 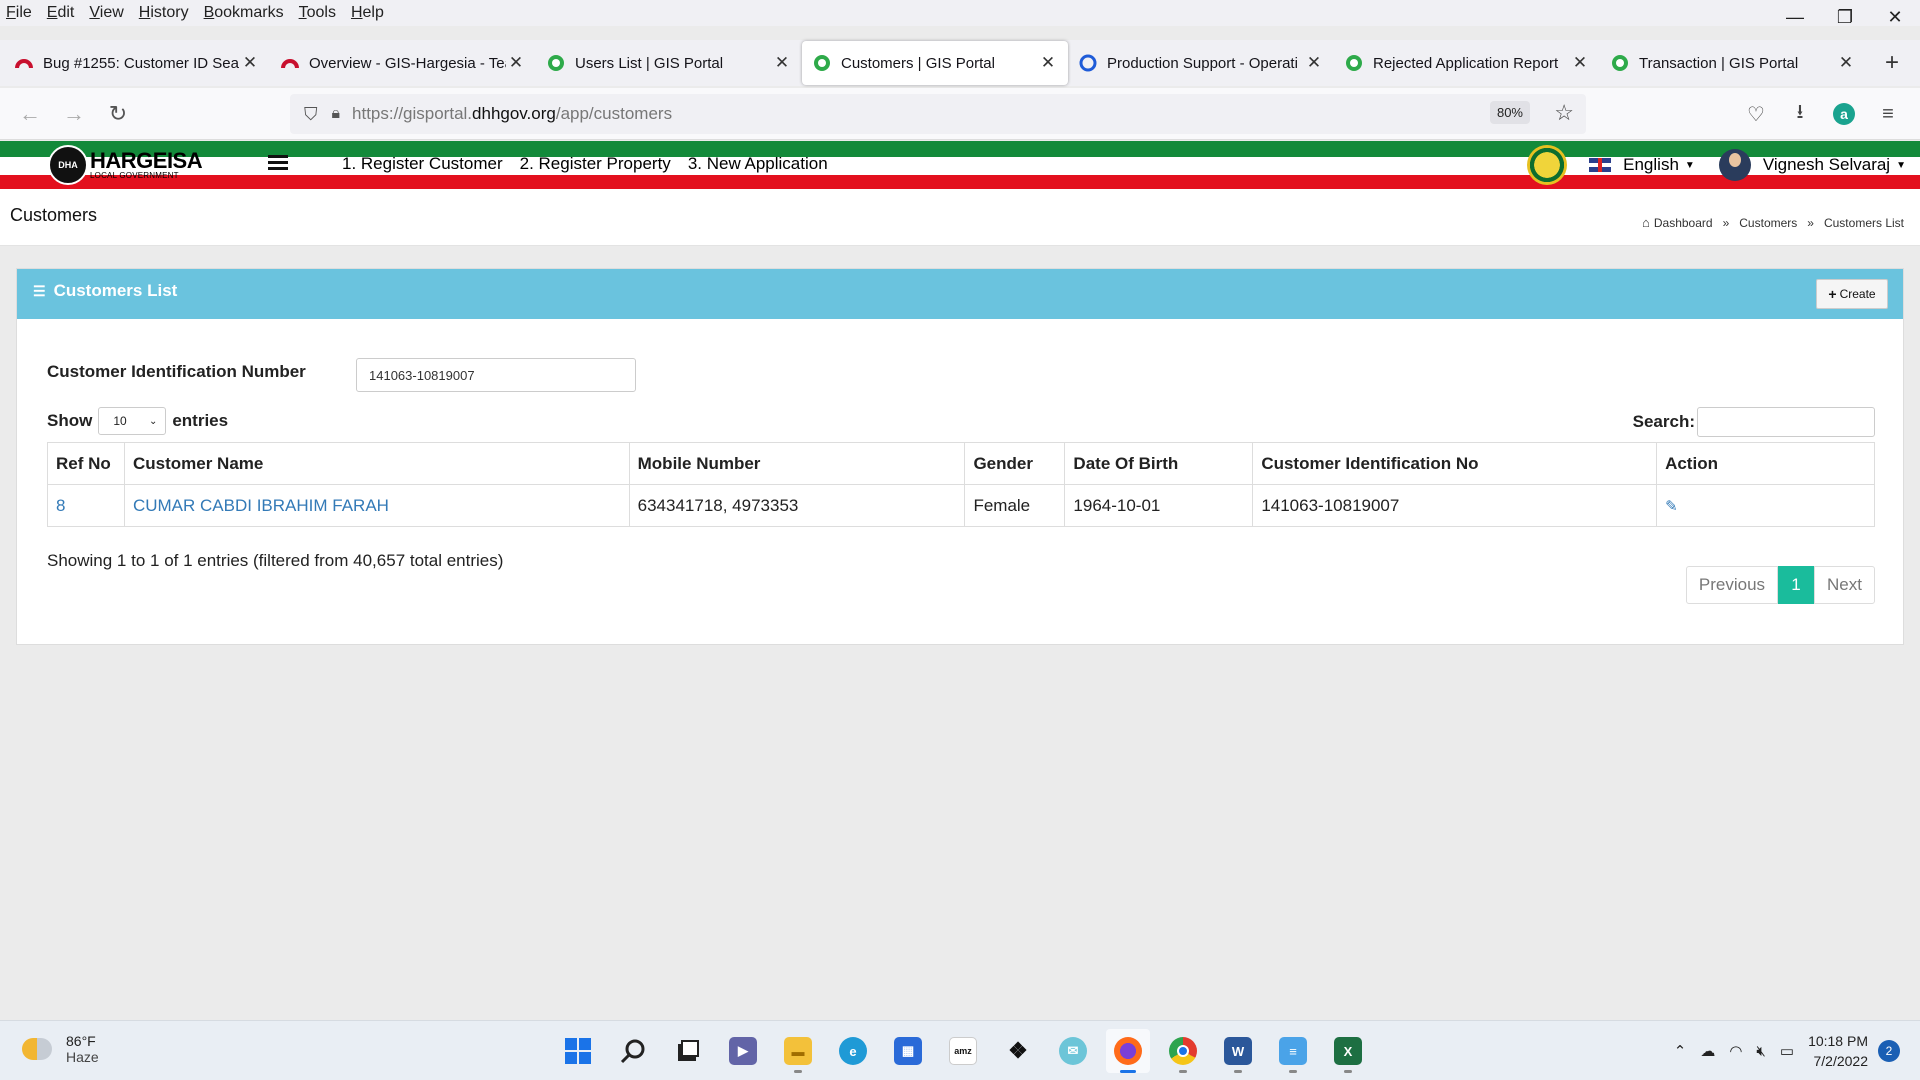 What do you see at coordinates (797, 463) in the screenshot?
I see `col-mobile-number: Mobile Number` at bounding box center [797, 463].